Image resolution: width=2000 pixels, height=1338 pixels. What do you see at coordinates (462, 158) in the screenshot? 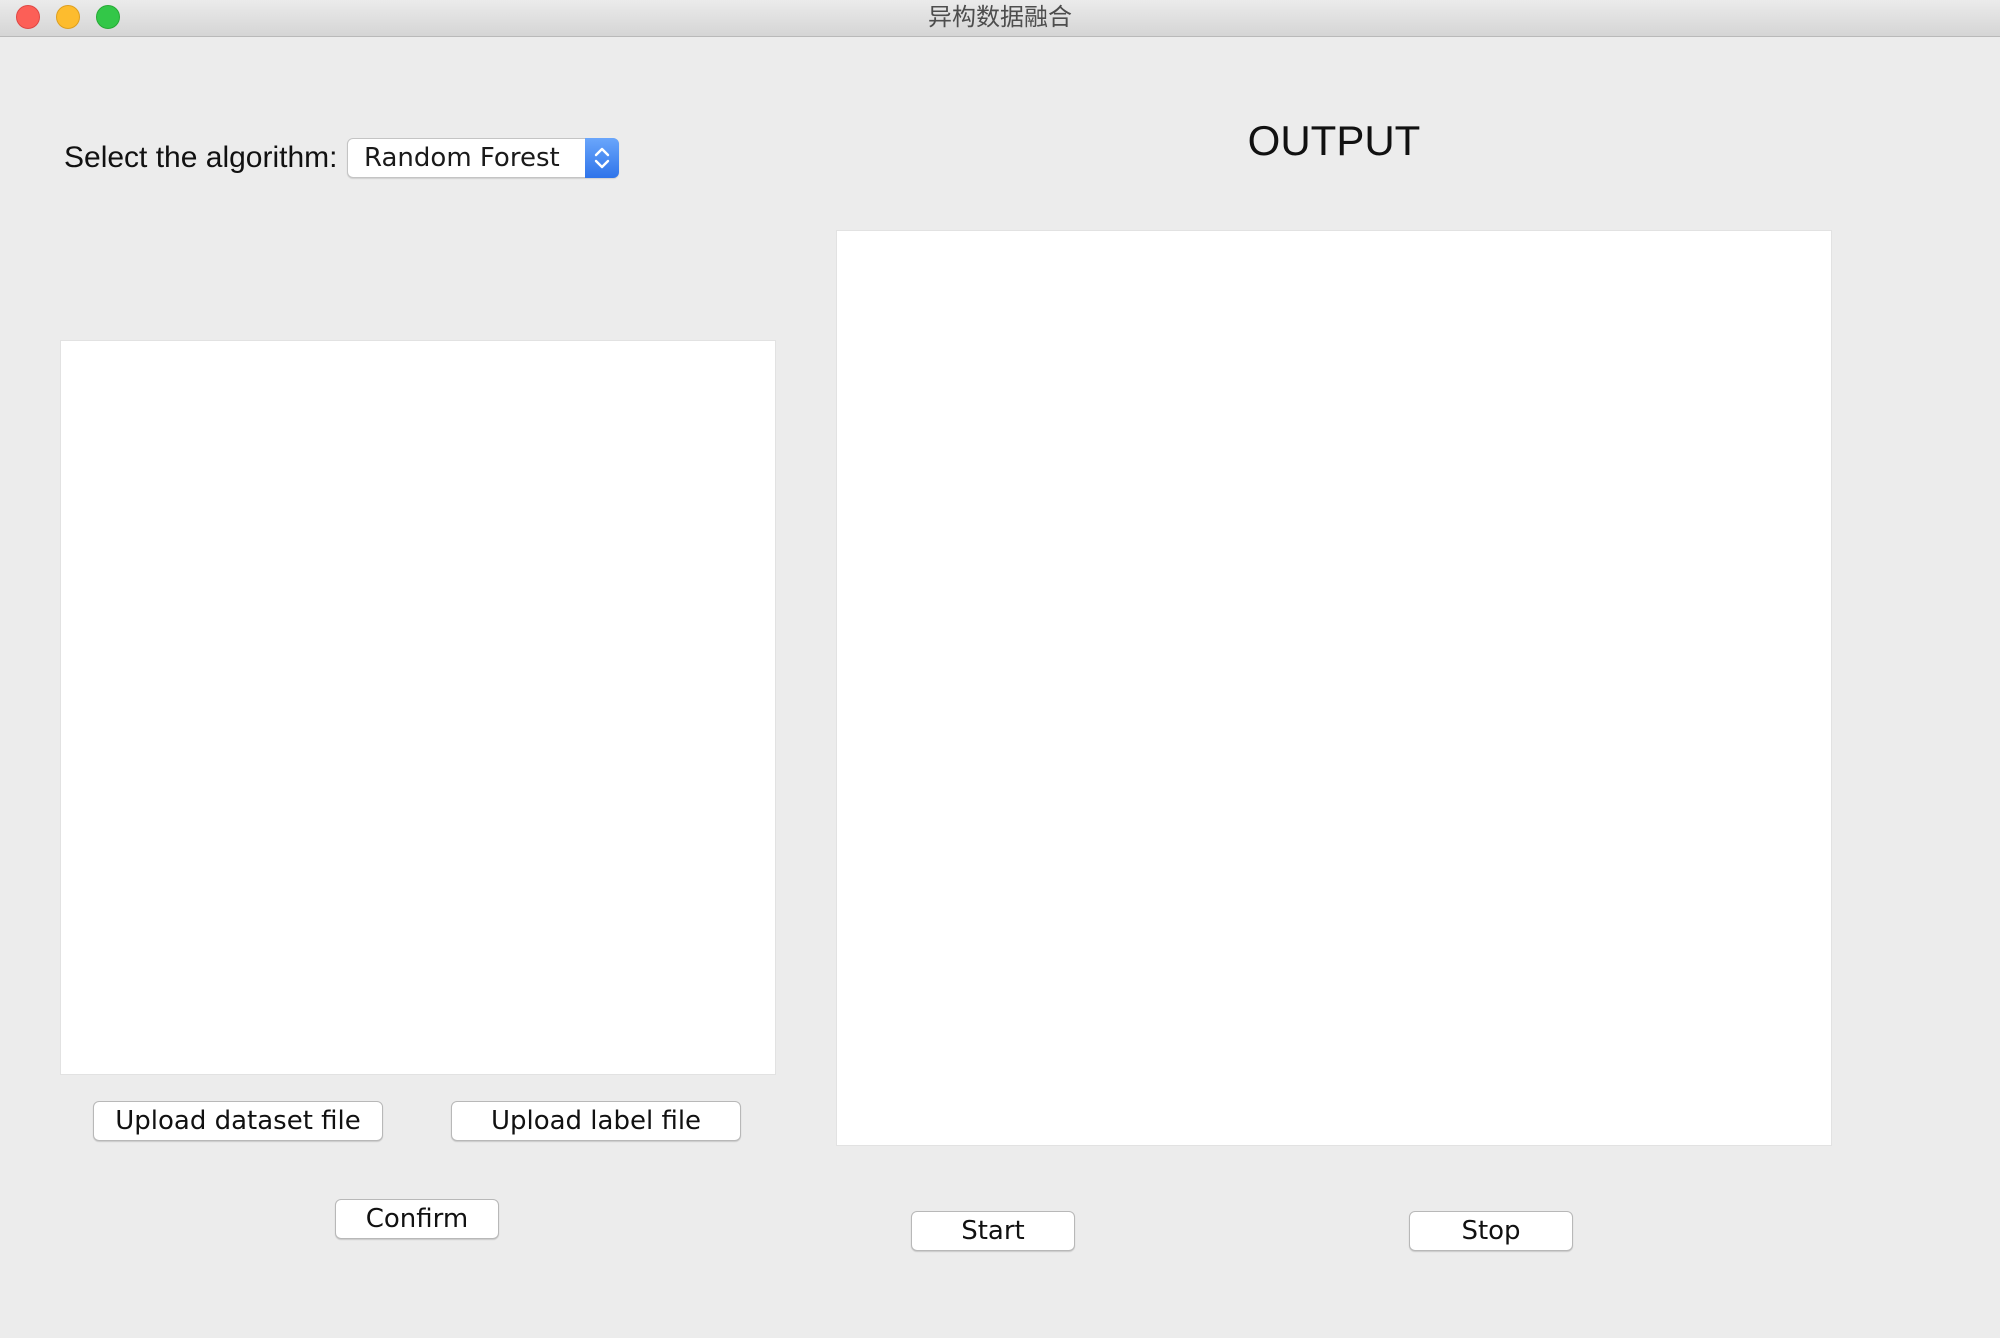
I see `algorithm-select-value: Random Forest` at bounding box center [462, 158].